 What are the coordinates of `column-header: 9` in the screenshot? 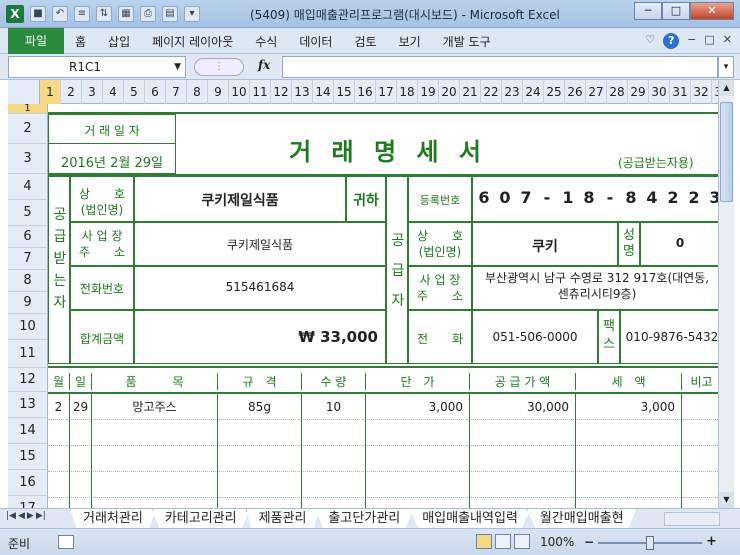 It's located at (218, 92).